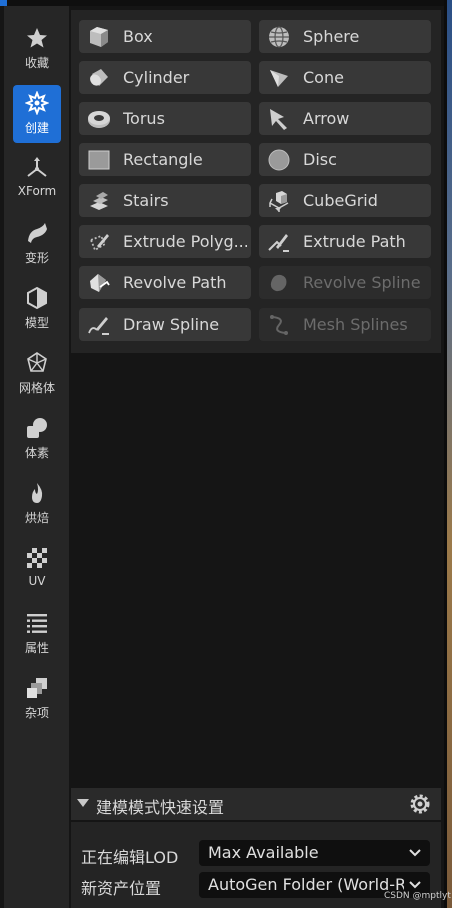  Describe the element at coordinates (165, 200) in the screenshot. I see `stairs-button: Stairs` at that location.